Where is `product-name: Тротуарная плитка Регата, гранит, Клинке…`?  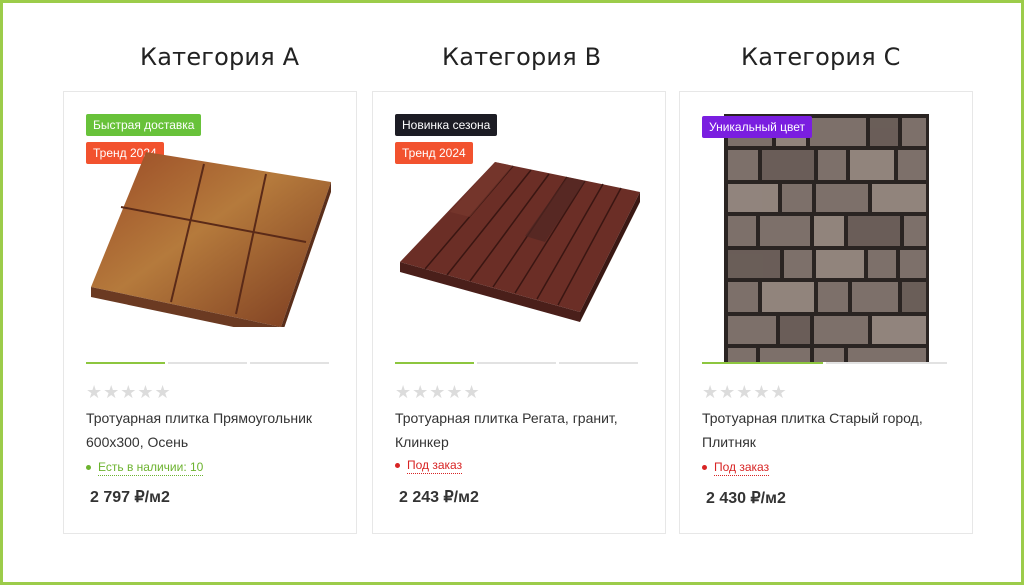
product-name: Тротуарная плитка Регата, гранит, Клинке… is located at coordinates (527, 430).